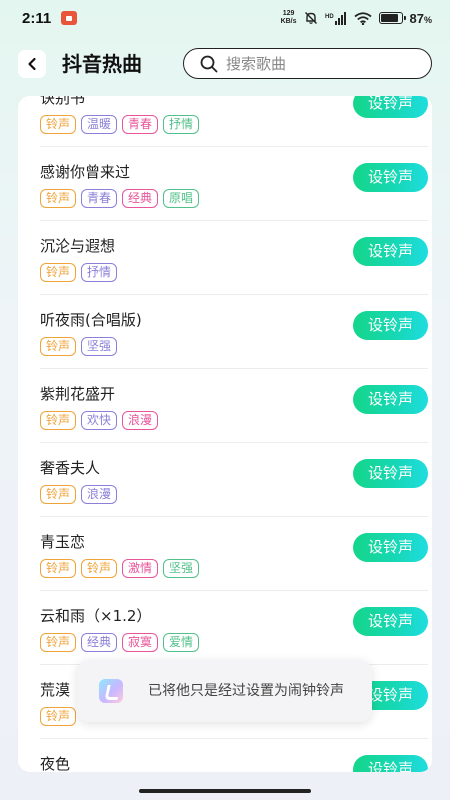 This screenshot has height=800, width=450. What do you see at coordinates (120, 568) in the screenshot?
I see `song-tags: 铃声 铃声 激情 坚强` at bounding box center [120, 568].